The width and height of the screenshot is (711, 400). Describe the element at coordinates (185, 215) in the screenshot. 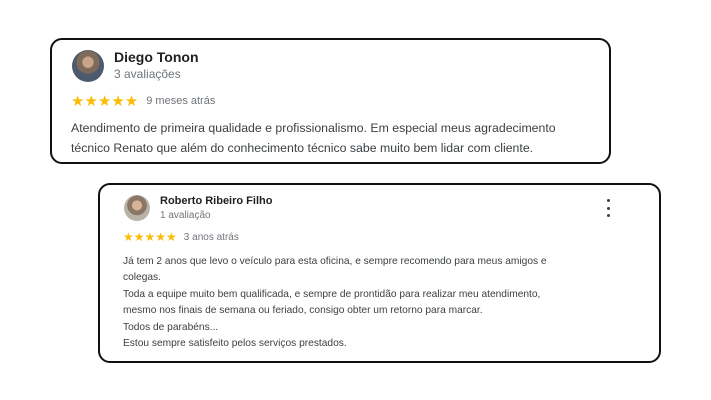

I see `reviewer-review-count: 1 avaliação` at that location.